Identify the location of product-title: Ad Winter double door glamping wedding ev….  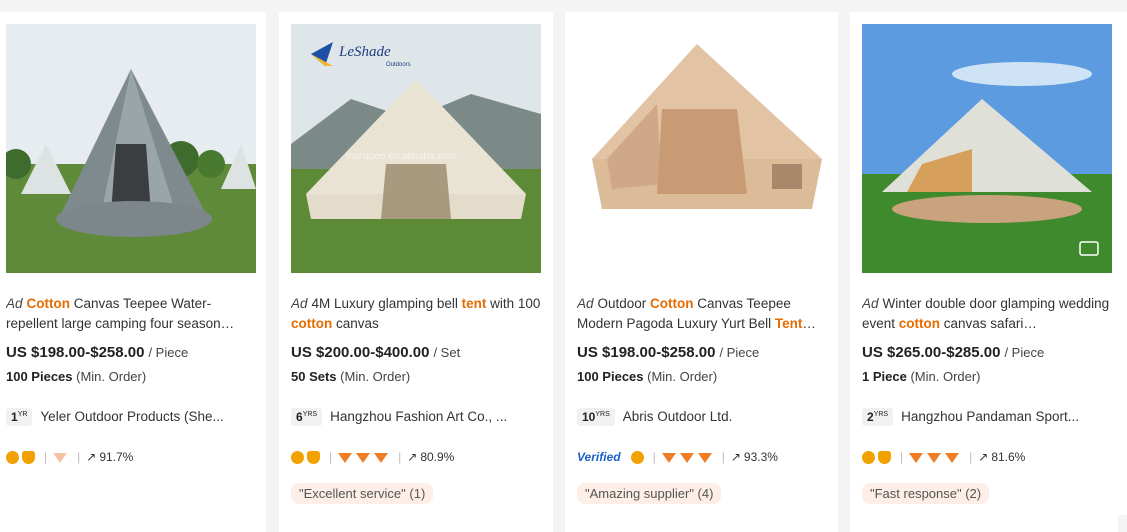
(988, 314).